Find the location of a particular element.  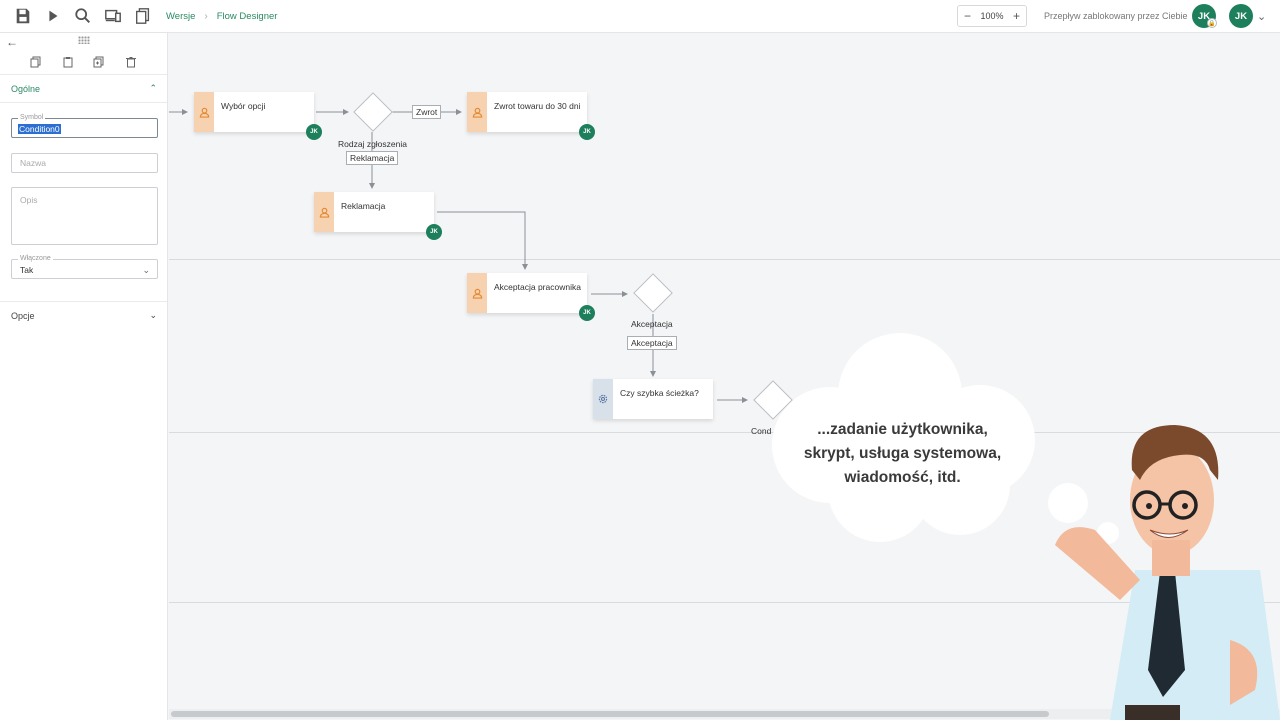

name-placeholder: Nazwa is located at coordinates (33, 163).